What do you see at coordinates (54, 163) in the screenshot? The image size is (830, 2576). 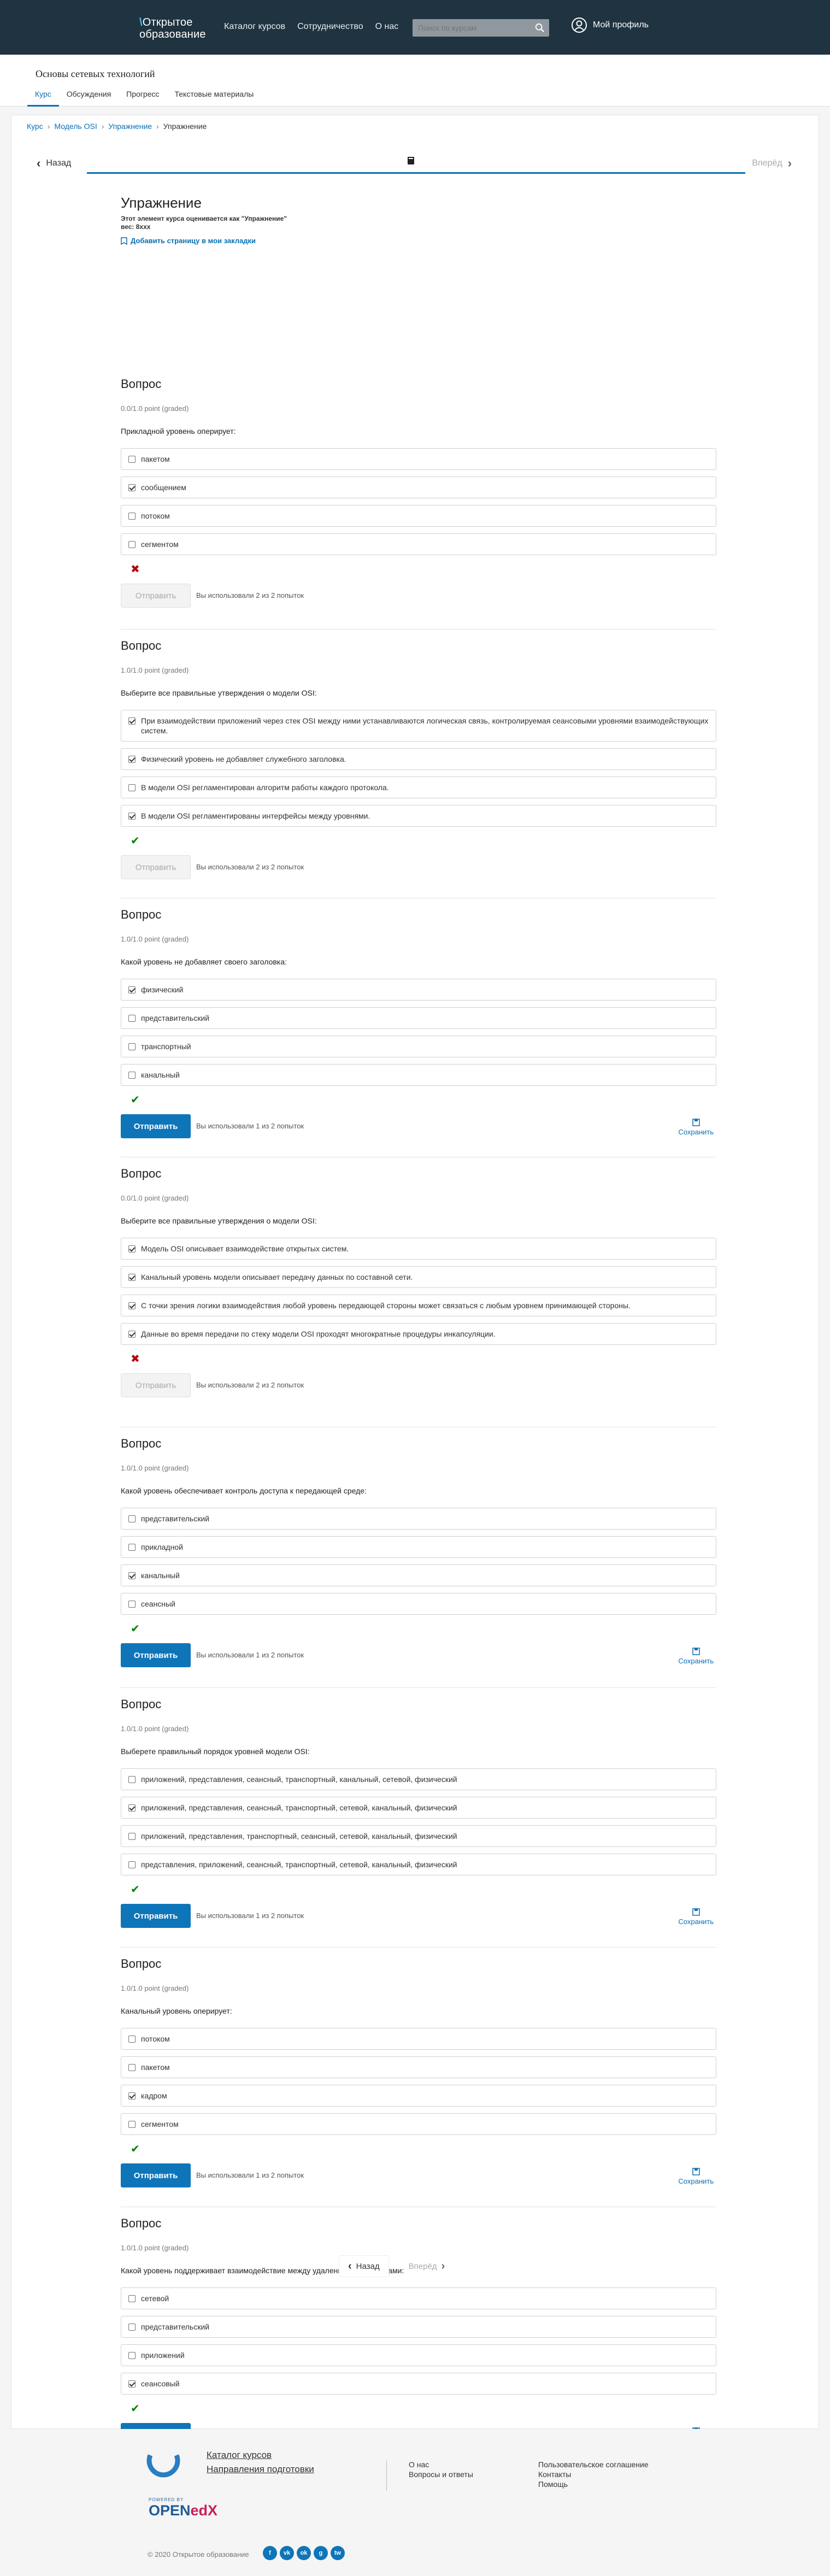 I see `sequence-prev-button: ‹ Назад` at bounding box center [54, 163].